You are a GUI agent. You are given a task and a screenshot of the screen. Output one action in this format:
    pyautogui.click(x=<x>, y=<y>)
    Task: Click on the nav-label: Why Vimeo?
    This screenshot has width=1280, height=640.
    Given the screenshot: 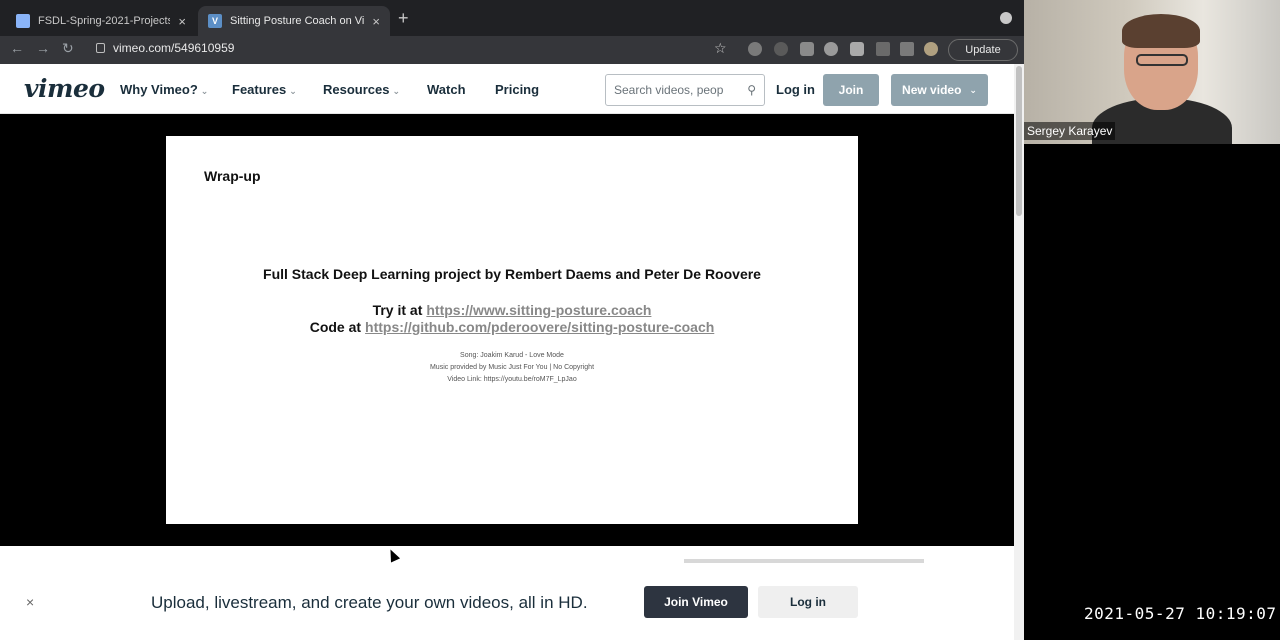 What is the action you would take?
    pyautogui.click(x=159, y=89)
    